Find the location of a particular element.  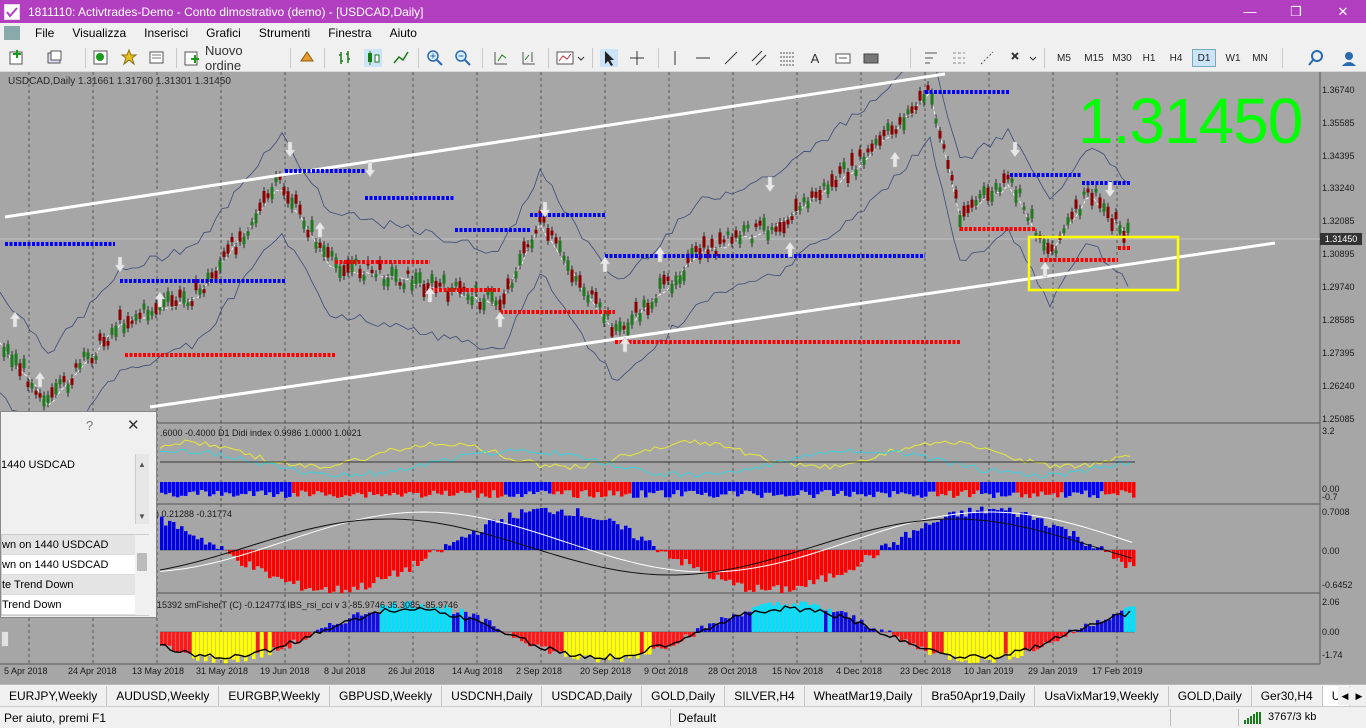

dialog-button is located at coordinates (5, 639).